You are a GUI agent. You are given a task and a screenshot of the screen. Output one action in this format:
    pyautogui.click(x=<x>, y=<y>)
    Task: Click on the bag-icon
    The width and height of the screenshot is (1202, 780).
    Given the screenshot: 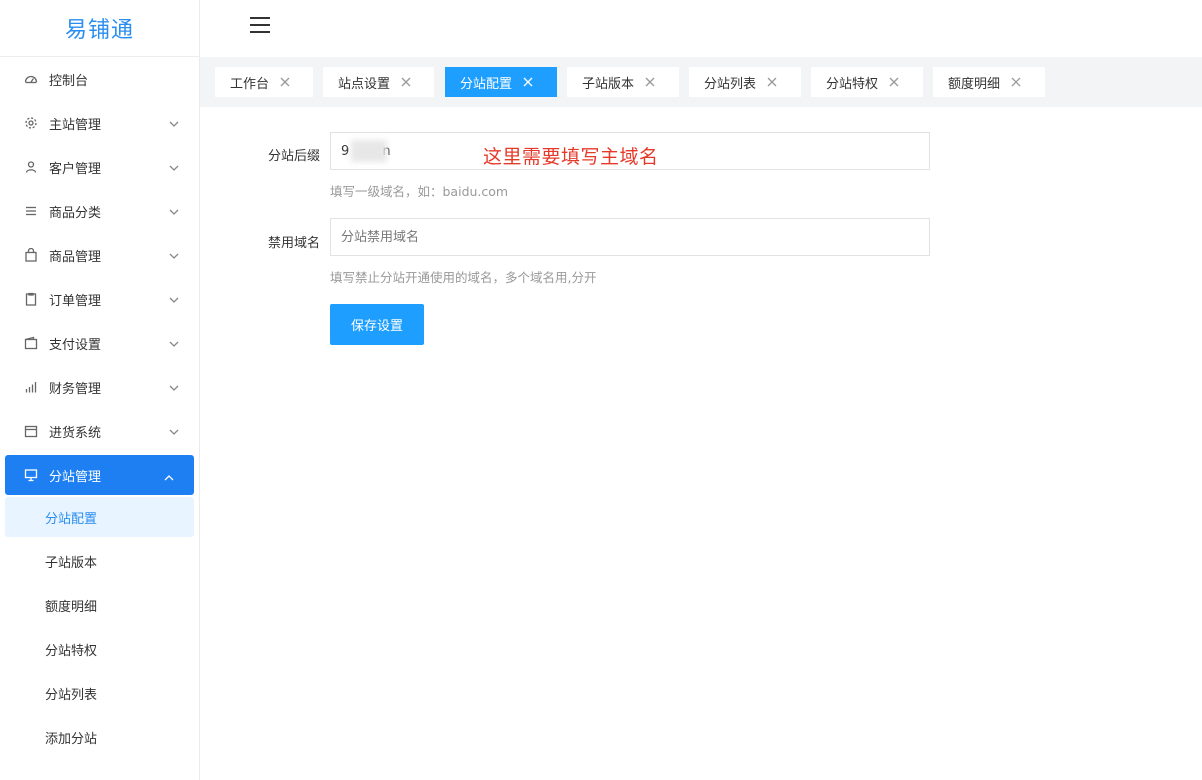 What is the action you would take?
    pyautogui.click(x=31, y=255)
    